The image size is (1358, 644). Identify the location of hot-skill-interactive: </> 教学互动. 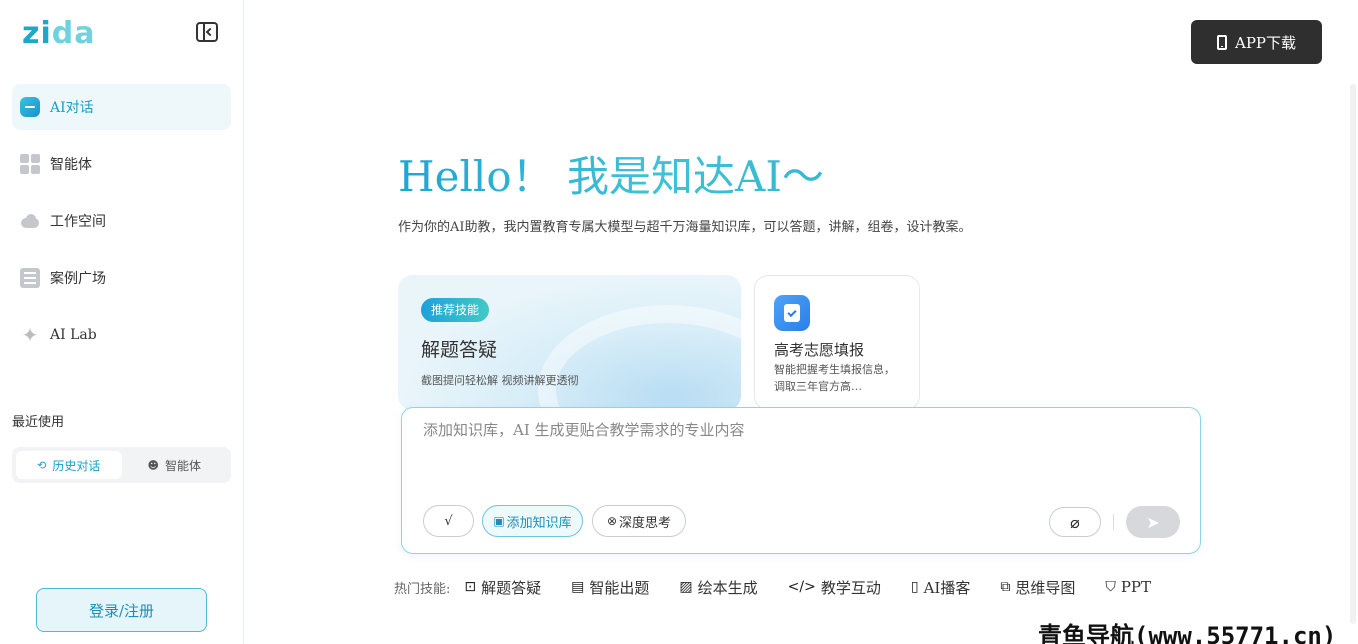
(834, 587).